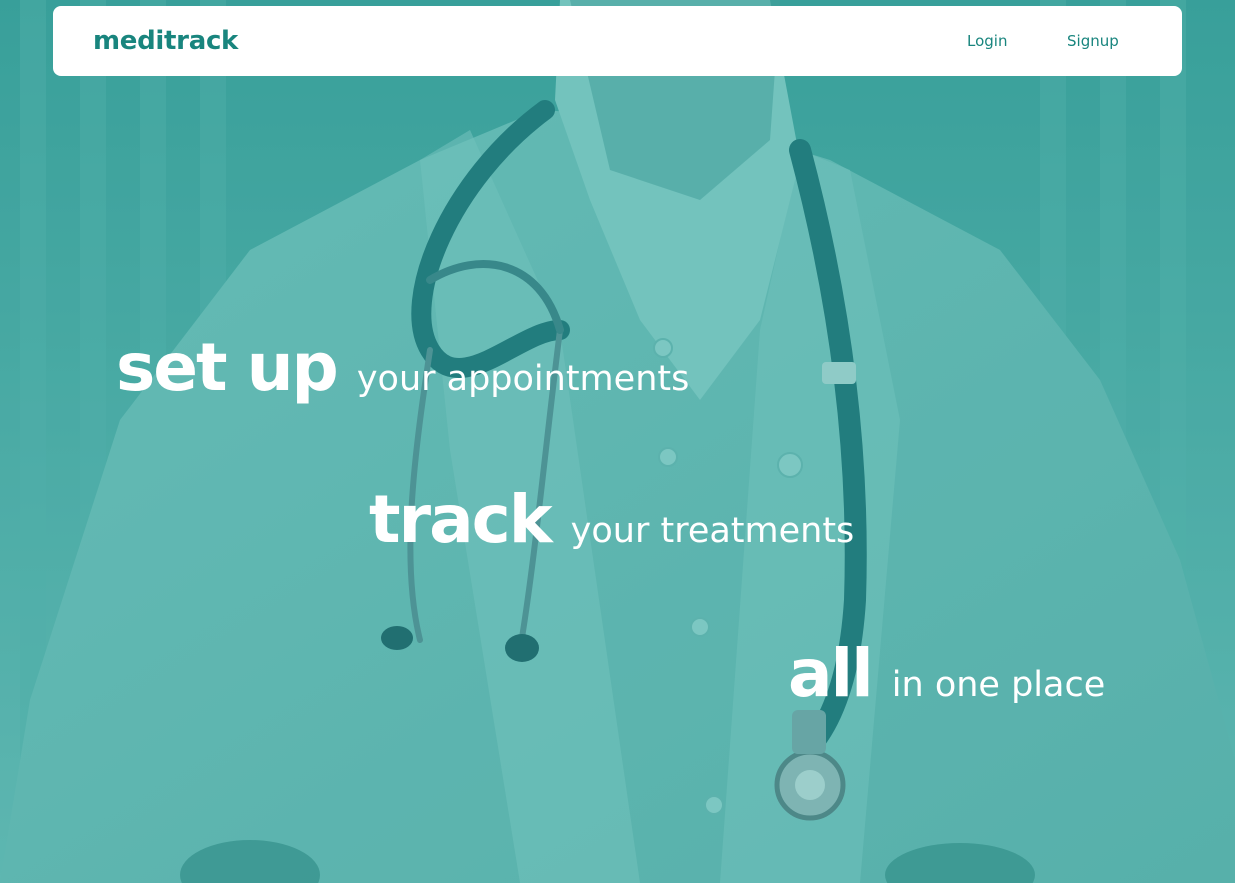  What do you see at coordinates (712, 531) in the screenshot?
I see `tagline-rest: your treatments` at bounding box center [712, 531].